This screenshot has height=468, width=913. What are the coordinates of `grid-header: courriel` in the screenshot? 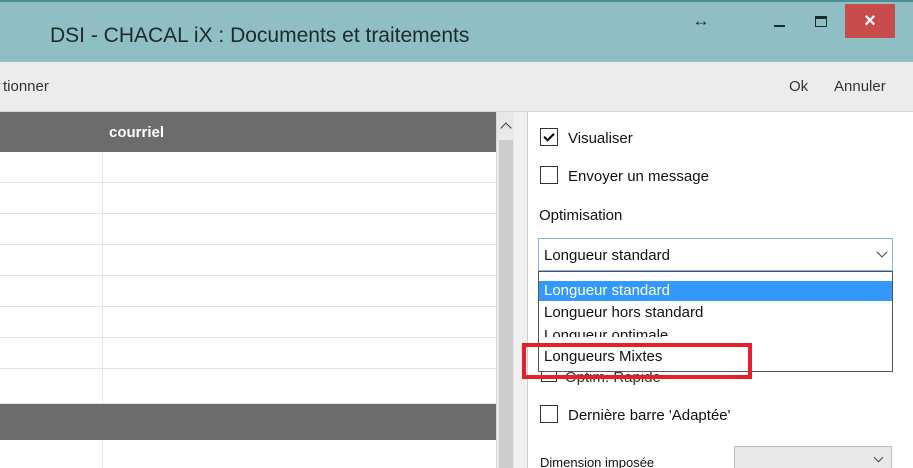 It's located at (248, 132).